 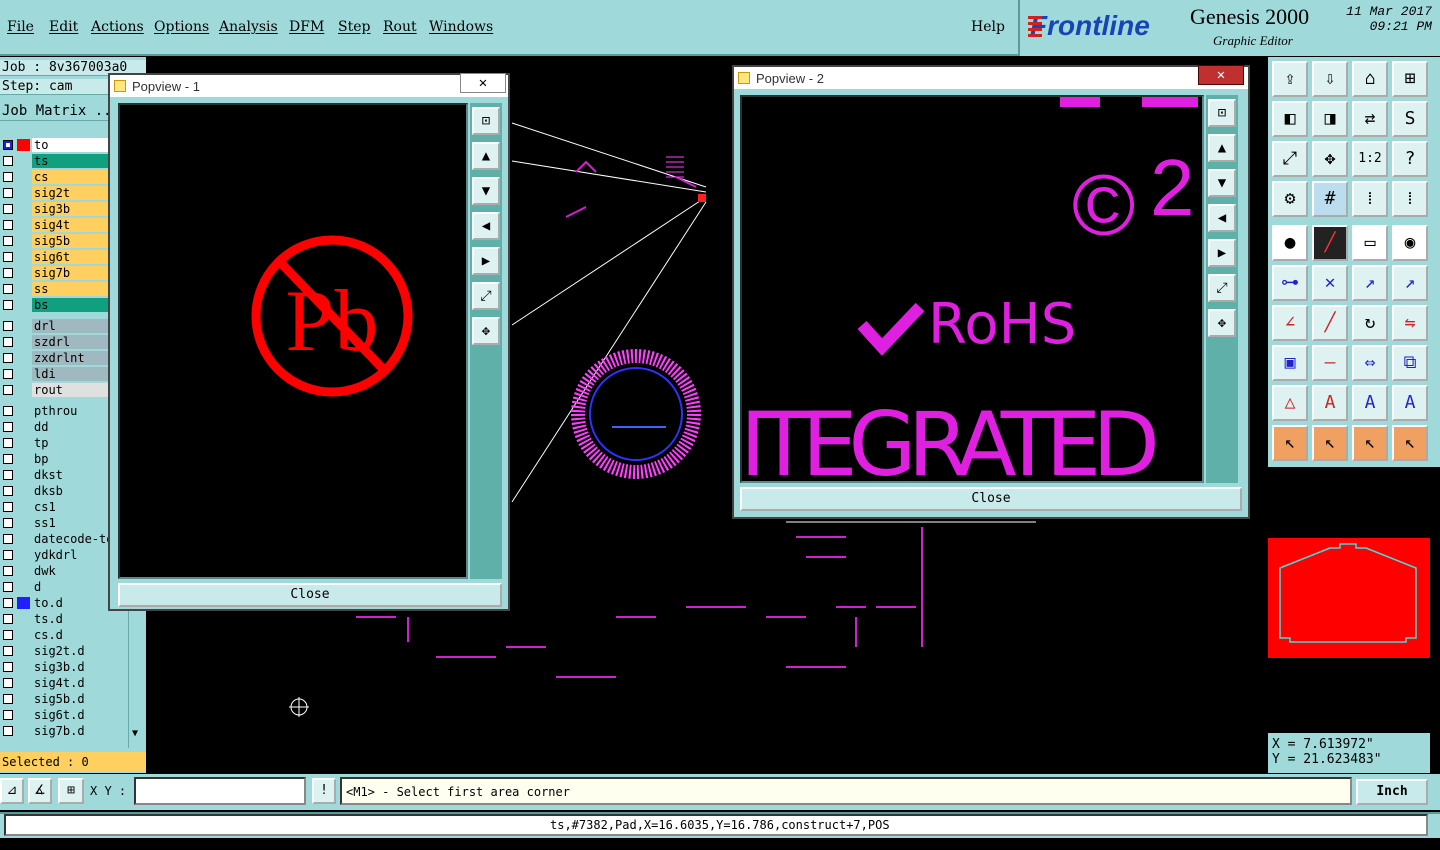 I want to click on overview-map, so click(x=1349, y=598).